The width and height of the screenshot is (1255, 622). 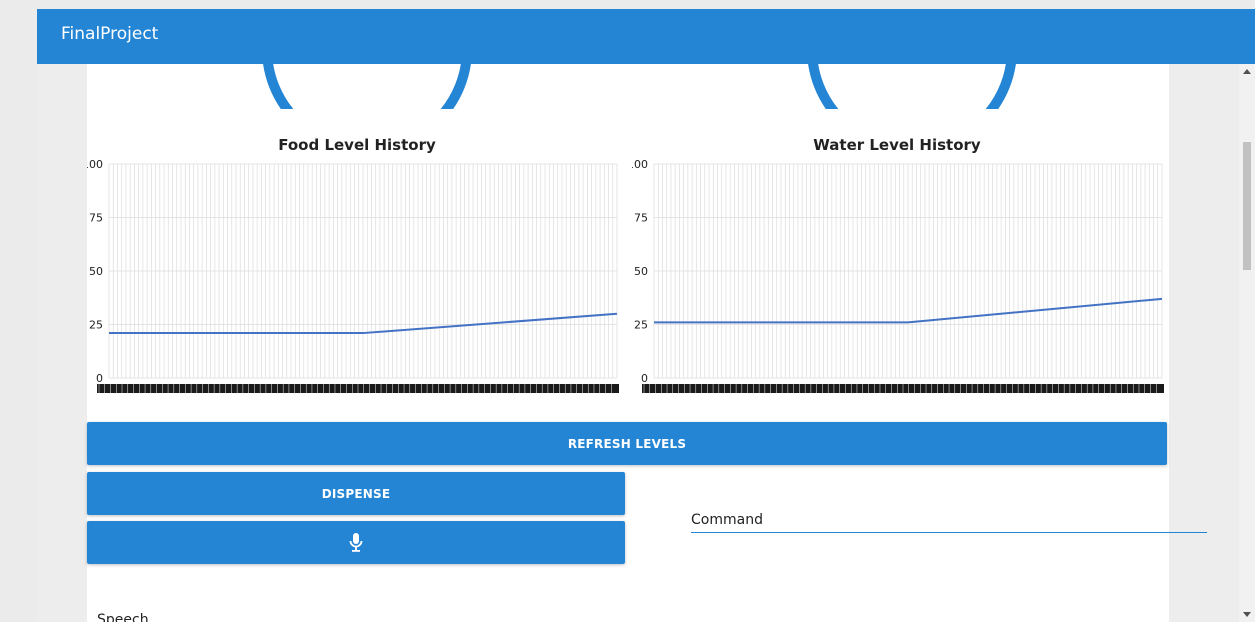 What do you see at coordinates (897, 145) in the screenshot?
I see `water-chart-title: Water Level History` at bounding box center [897, 145].